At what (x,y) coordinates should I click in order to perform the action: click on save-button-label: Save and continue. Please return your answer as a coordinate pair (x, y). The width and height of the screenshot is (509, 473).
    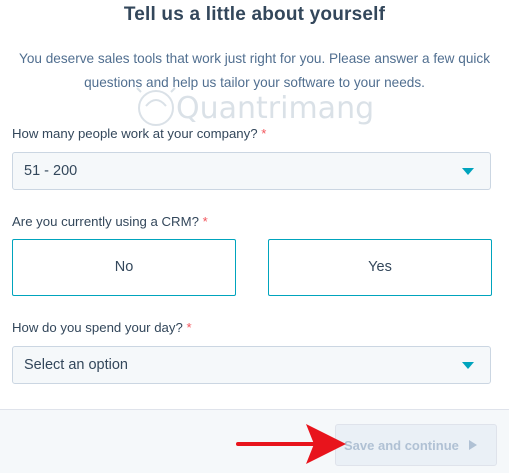
    Looking at the image, I should click on (401, 445).